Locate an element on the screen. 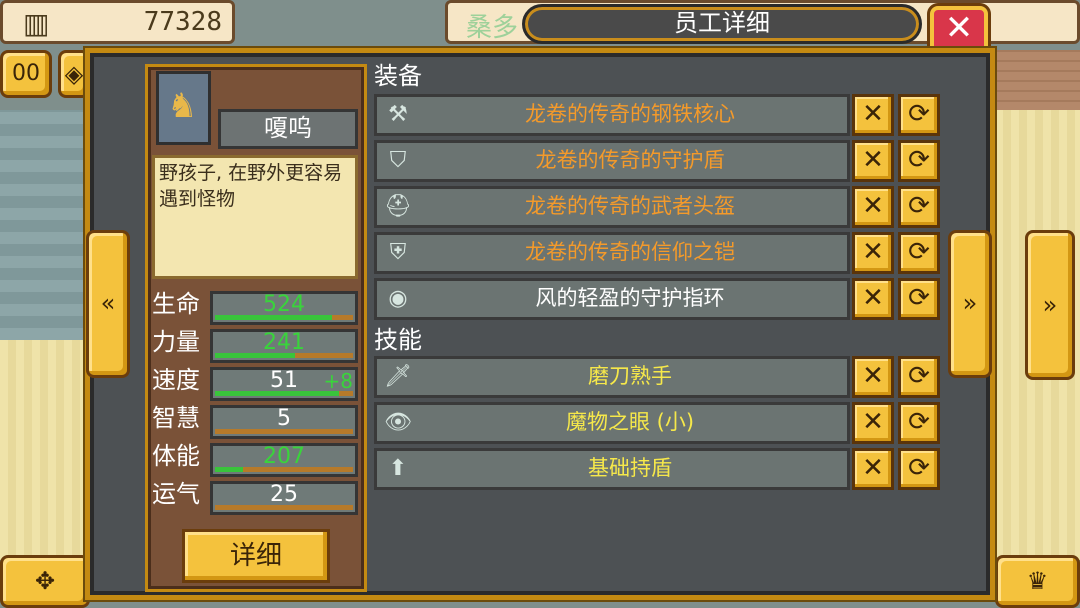 The height and width of the screenshot is (608, 1080). skill-item-name: 魔物之眼 (小) is located at coordinates (630, 422).